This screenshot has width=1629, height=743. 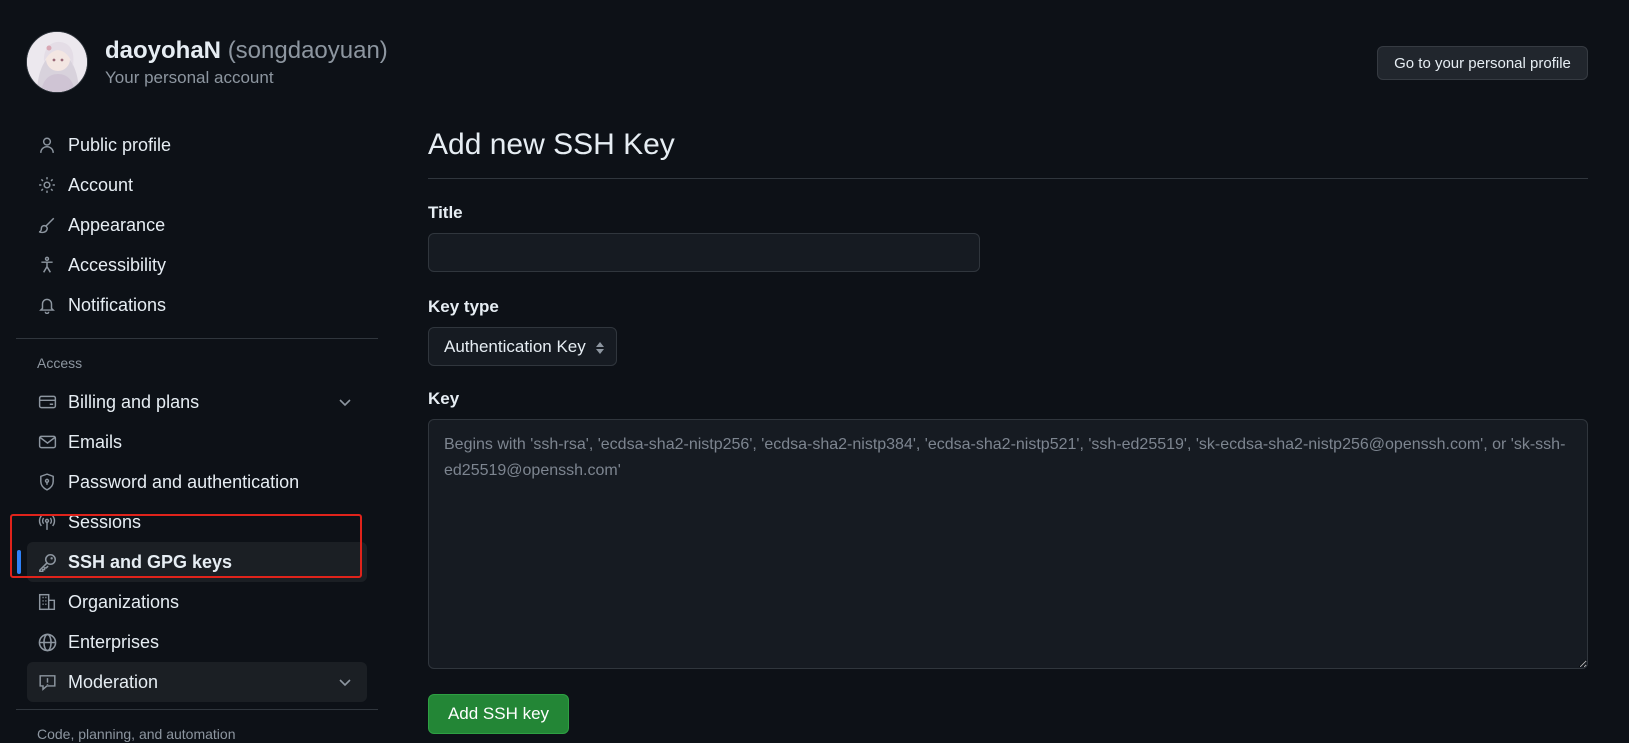 I want to click on section-label-code-planning: Code, planning, and automation, so click(x=136, y=734).